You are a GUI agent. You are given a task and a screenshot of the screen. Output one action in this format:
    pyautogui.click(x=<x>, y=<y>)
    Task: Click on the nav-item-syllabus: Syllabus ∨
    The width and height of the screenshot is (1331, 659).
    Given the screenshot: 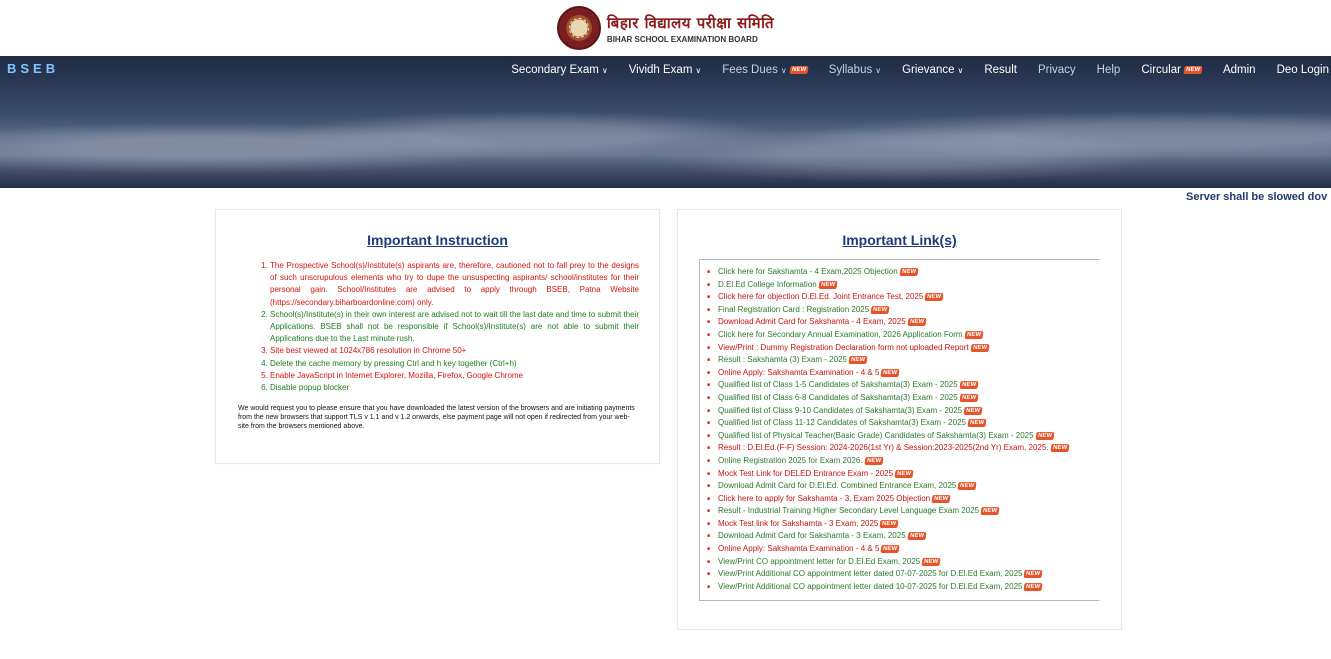 What is the action you would take?
    pyautogui.click(x=854, y=70)
    